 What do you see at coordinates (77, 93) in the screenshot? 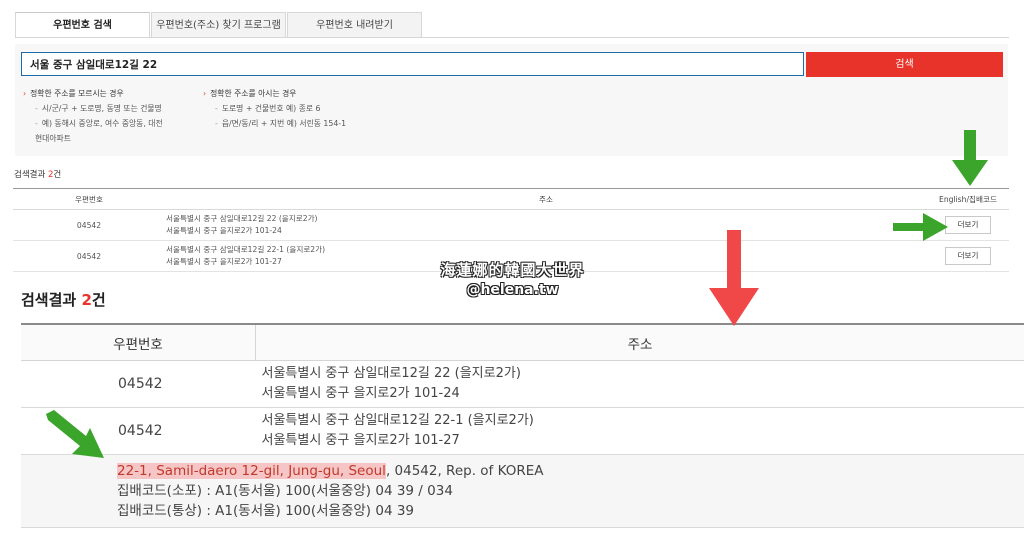
I see `hint-title: 정확한 주소를 모르시는 경우` at bounding box center [77, 93].